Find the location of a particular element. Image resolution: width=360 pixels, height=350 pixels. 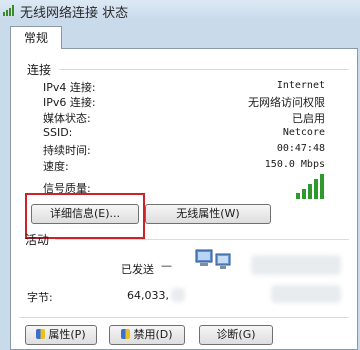

ipv4-value: Internet is located at coordinates (300, 85).